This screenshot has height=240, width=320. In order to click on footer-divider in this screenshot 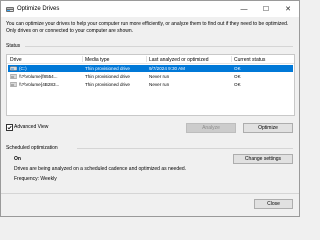, I will do `click(150, 193)`.